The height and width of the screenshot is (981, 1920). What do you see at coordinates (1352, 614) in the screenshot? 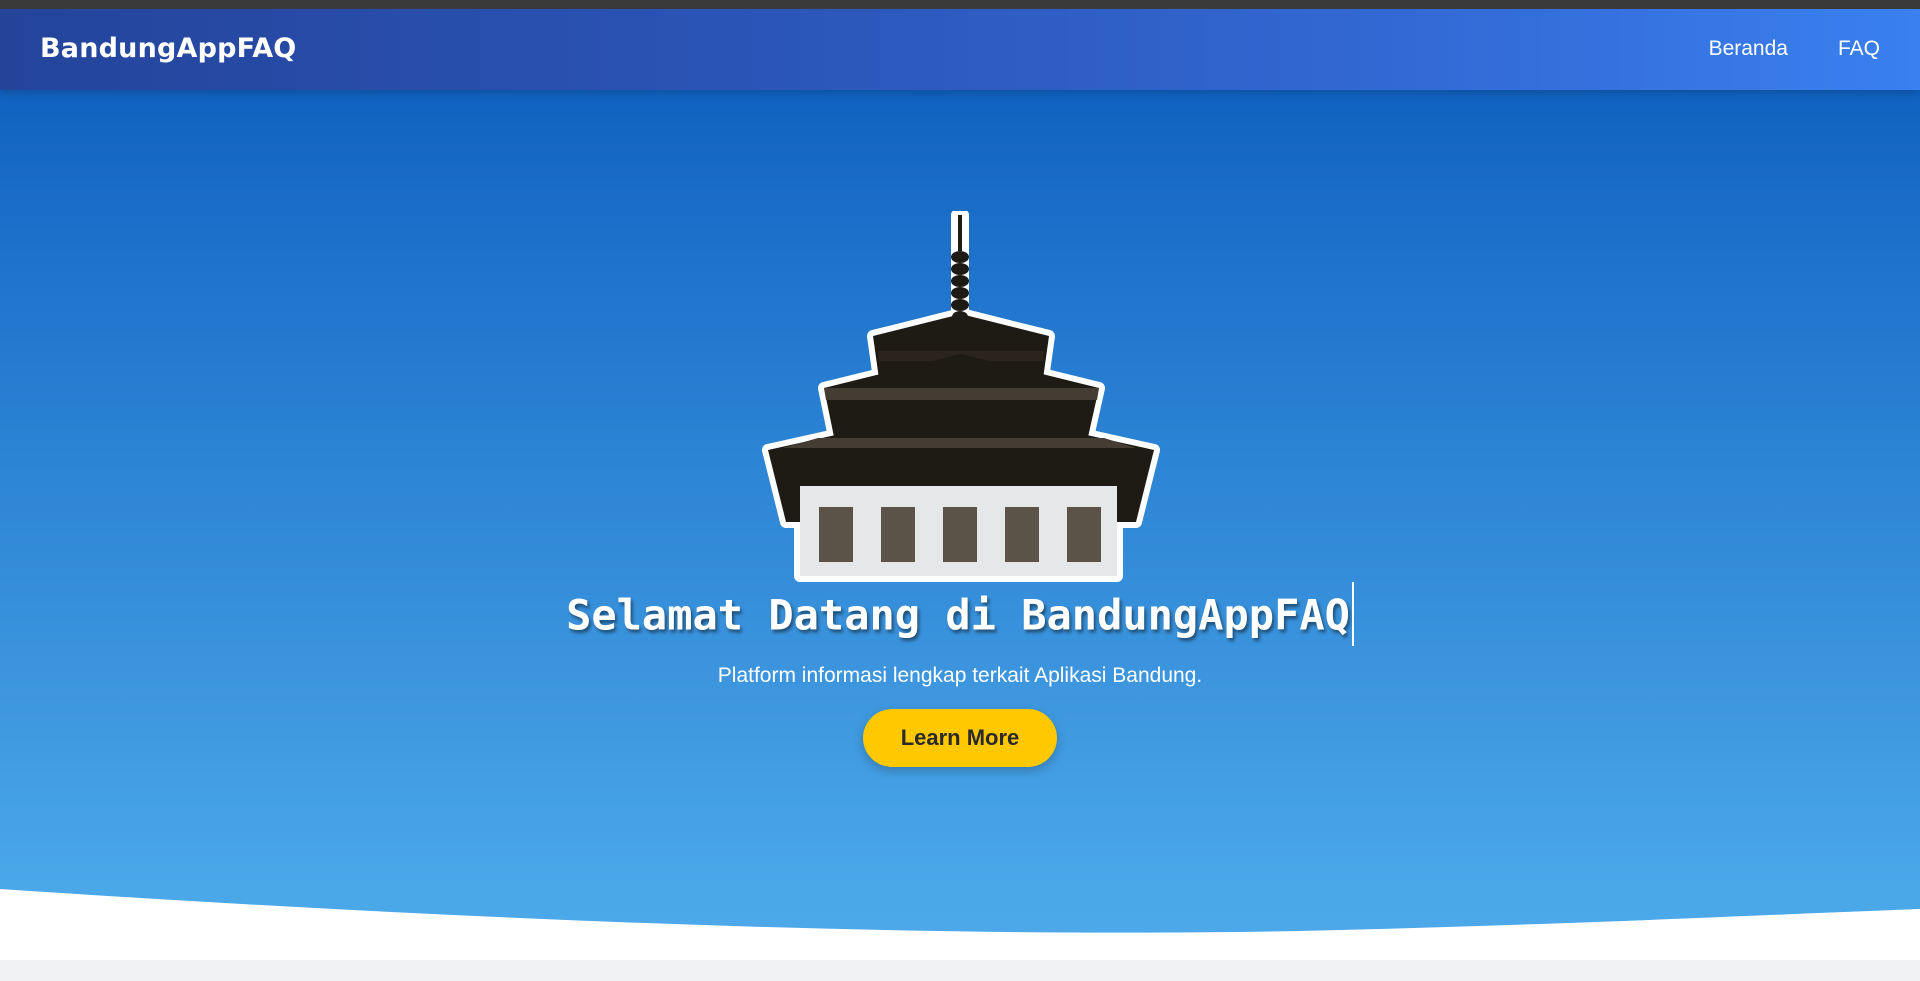
I see `typing-caret` at bounding box center [1352, 614].